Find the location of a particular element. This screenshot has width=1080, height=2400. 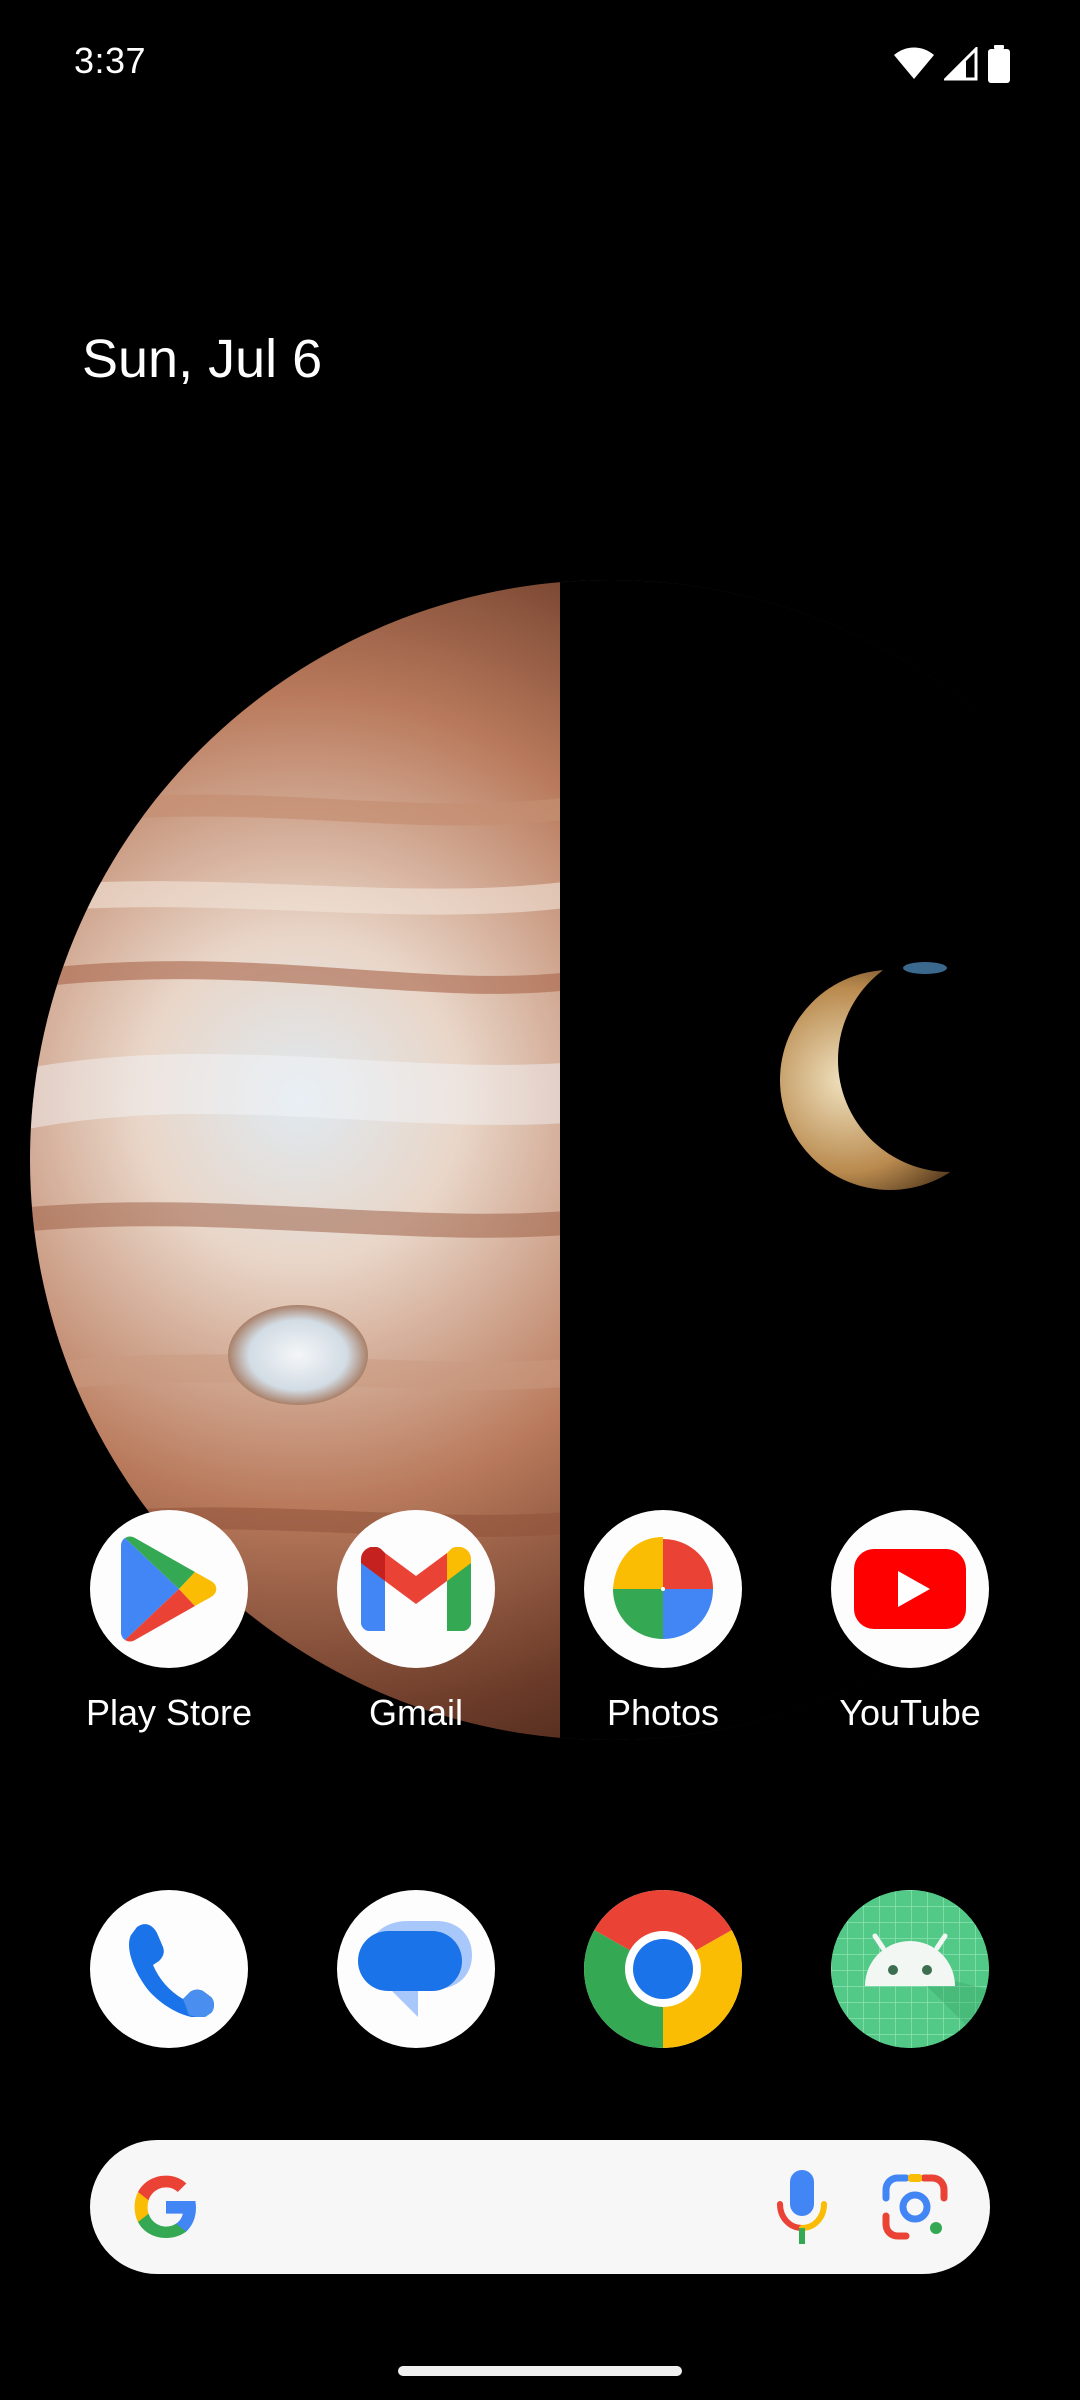

microphone-icon is located at coordinates (802, 2208).